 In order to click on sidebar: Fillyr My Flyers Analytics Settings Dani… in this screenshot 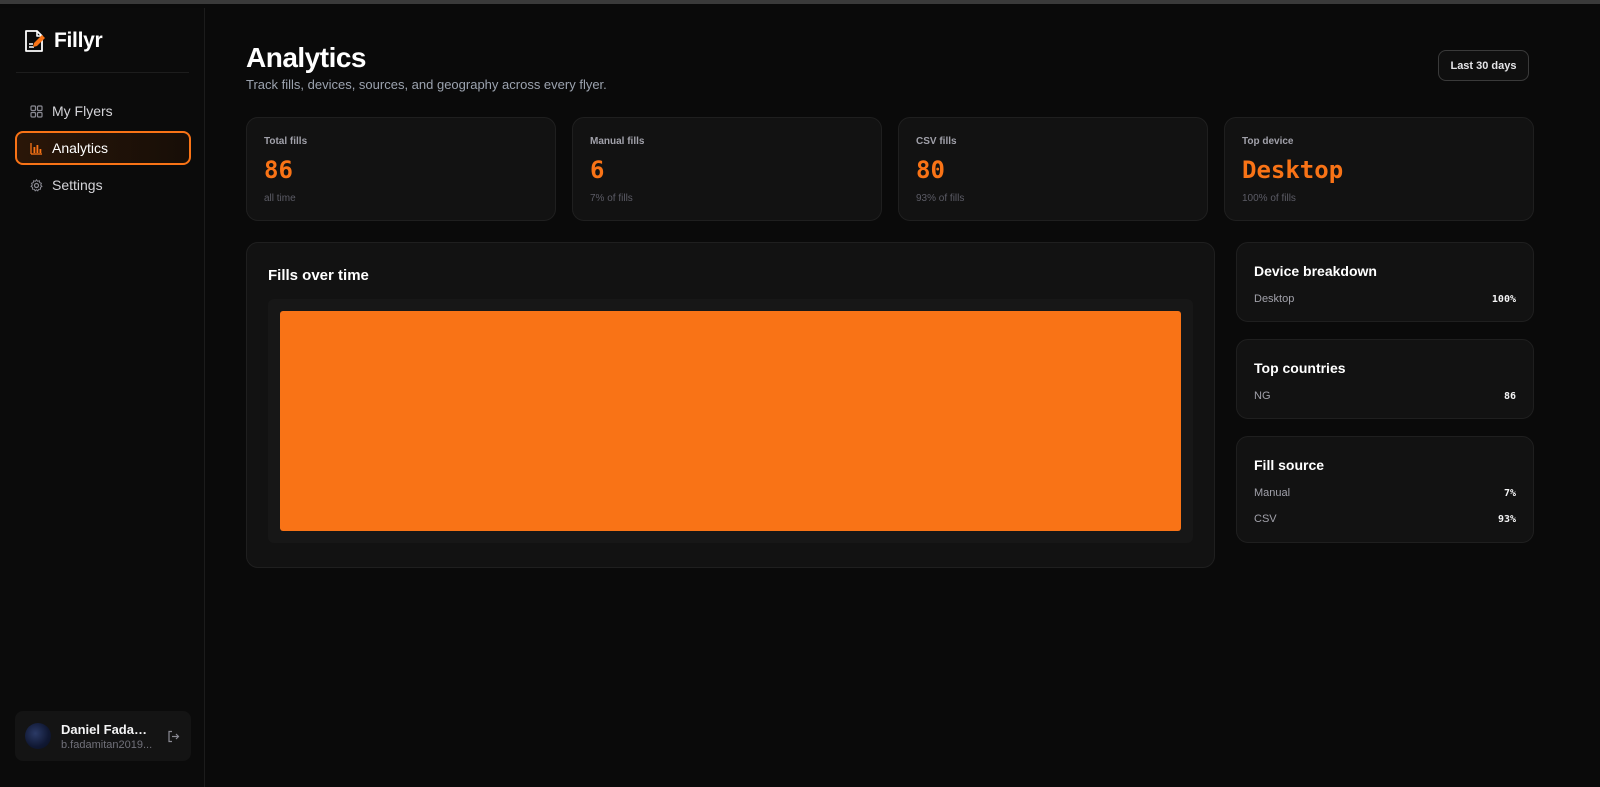, I will do `click(102, 397)`.